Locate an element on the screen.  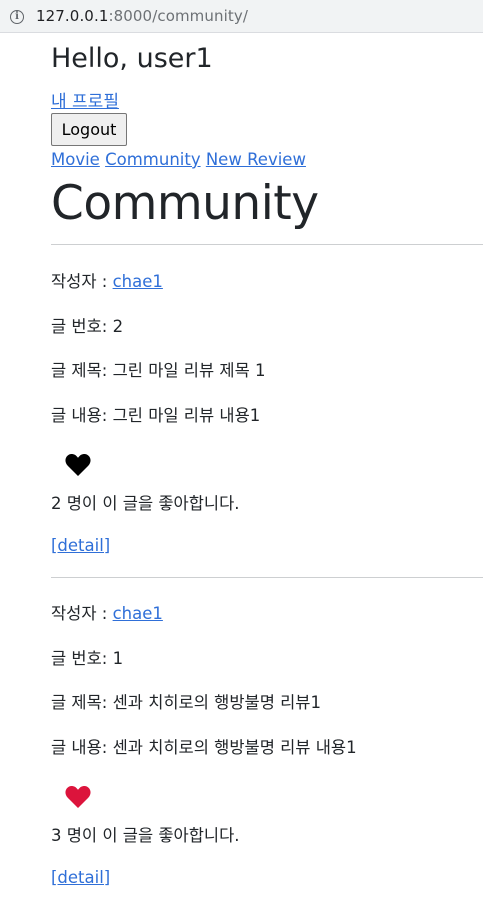
logout-button: Logout is located at coordinates (89, 129).